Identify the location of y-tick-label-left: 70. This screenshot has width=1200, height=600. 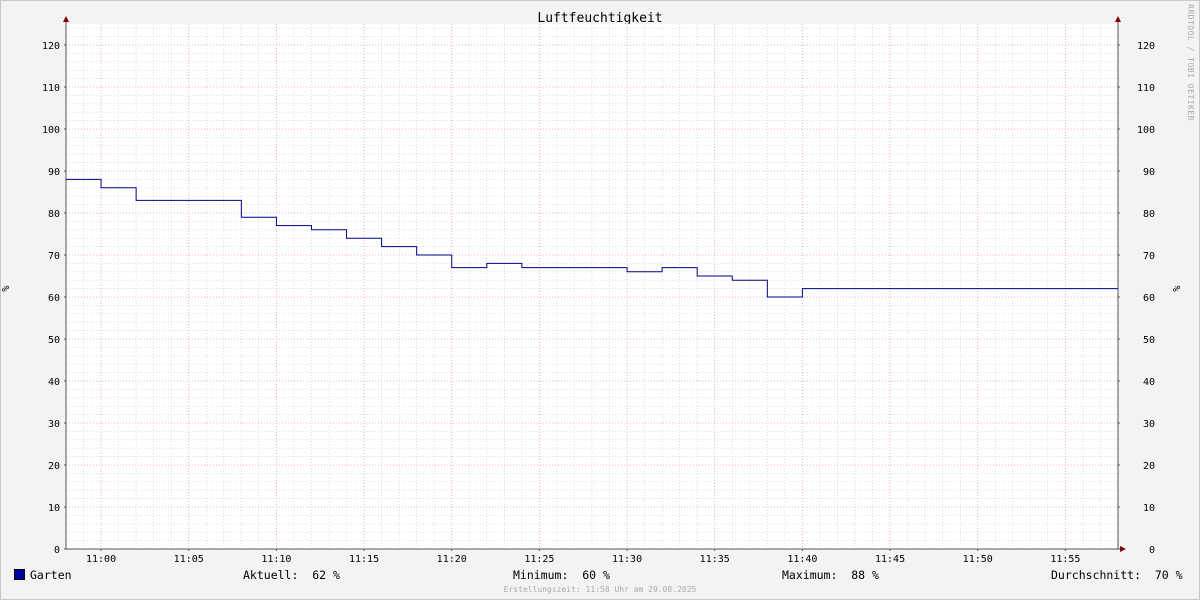
(54, 256).